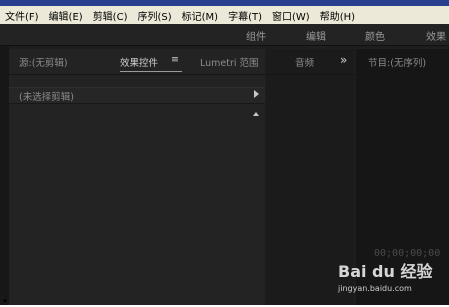 The image size is (449, 307). I want to click on tab-effect-controls: 效果控件, so click(139, 62).